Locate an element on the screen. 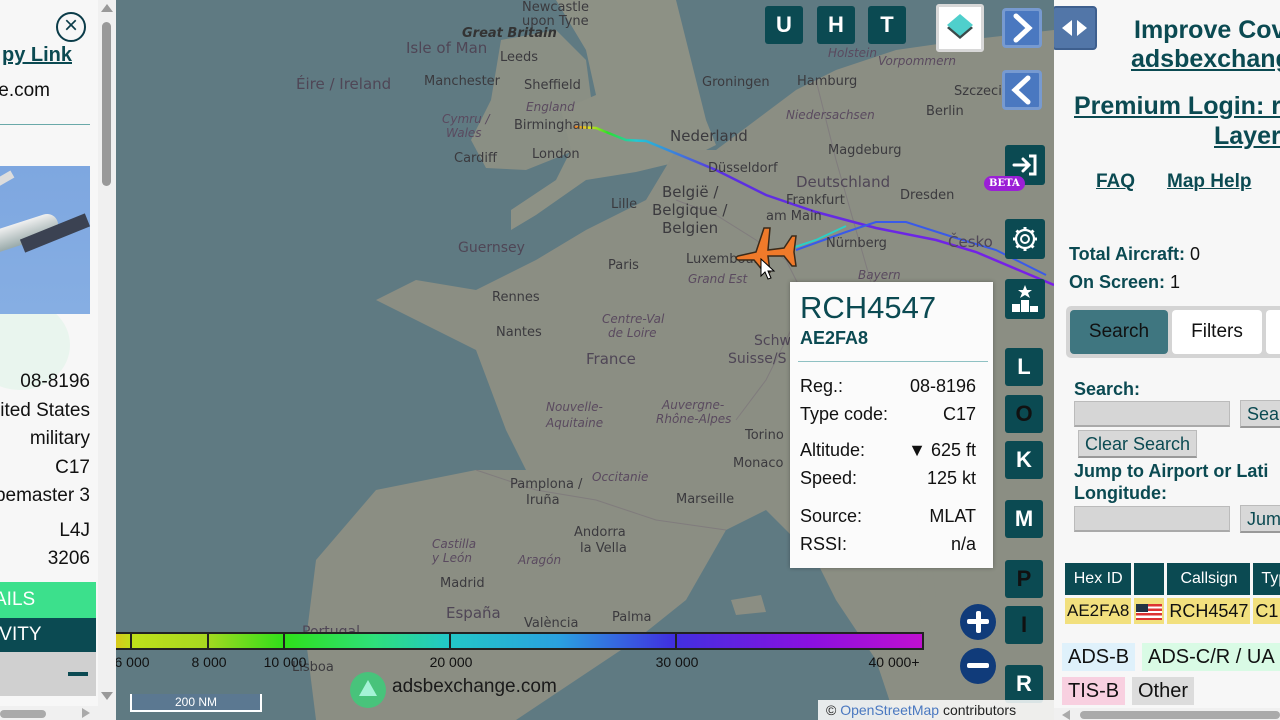 This screenshot has height=720, width=1280. map-label: Nouvelle- is located at coordinates (574, 407).